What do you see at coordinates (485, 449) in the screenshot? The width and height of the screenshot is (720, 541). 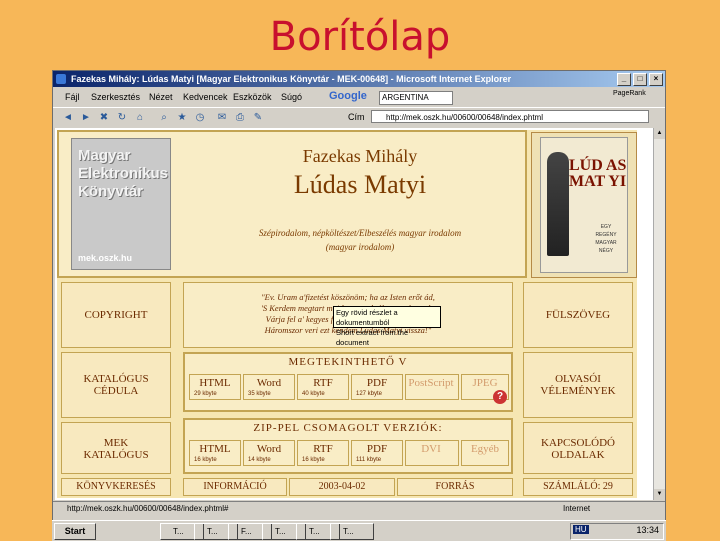 I see `format-name: Egyéb` at bounding box center [485, 449].